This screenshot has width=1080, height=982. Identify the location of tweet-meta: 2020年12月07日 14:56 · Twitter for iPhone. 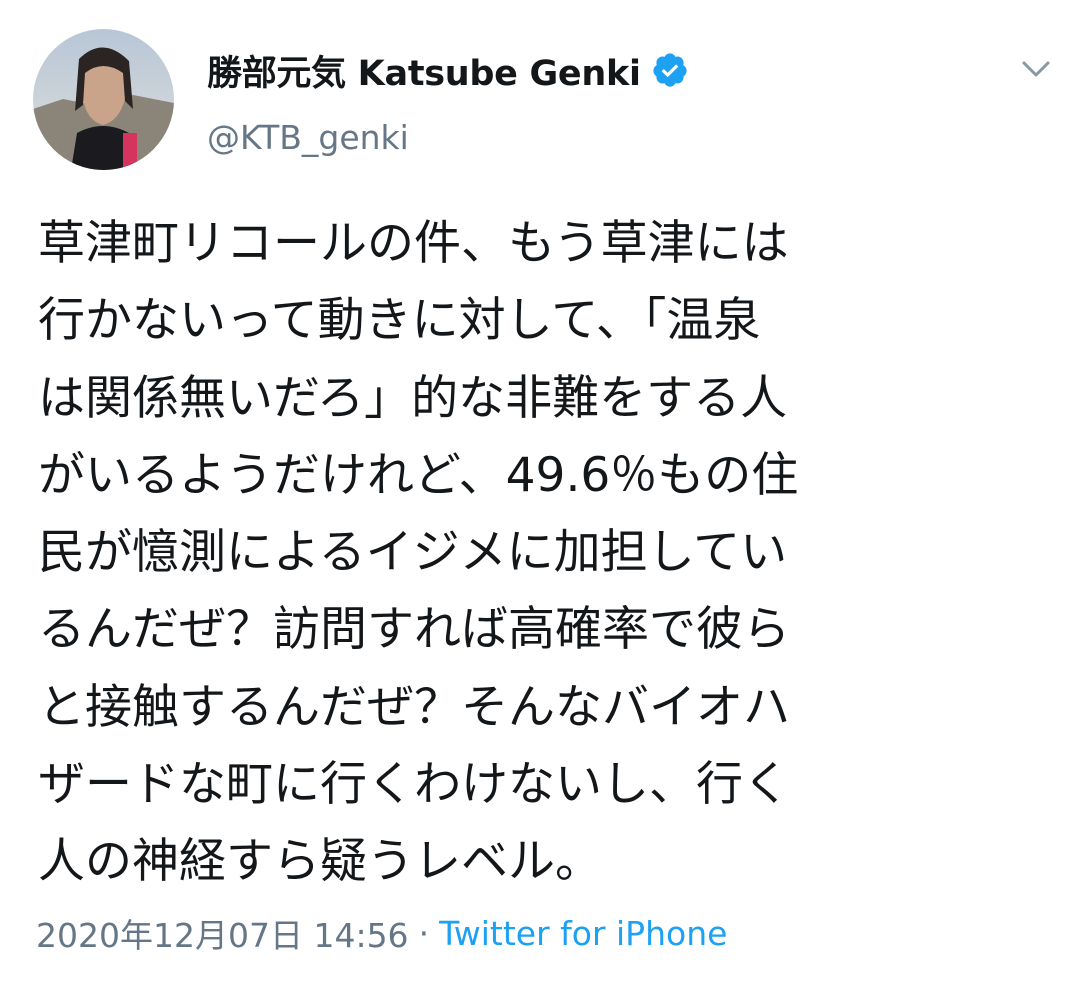
(381, 933).